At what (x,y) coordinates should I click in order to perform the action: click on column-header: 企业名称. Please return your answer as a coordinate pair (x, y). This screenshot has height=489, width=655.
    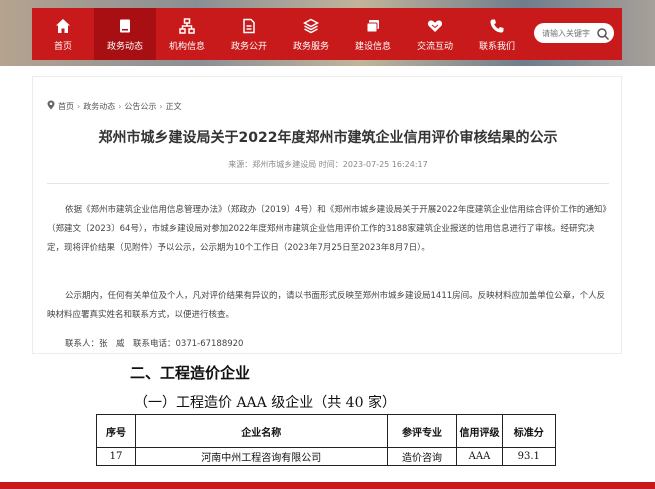
    Looking at the image, I should click on (261, 431).